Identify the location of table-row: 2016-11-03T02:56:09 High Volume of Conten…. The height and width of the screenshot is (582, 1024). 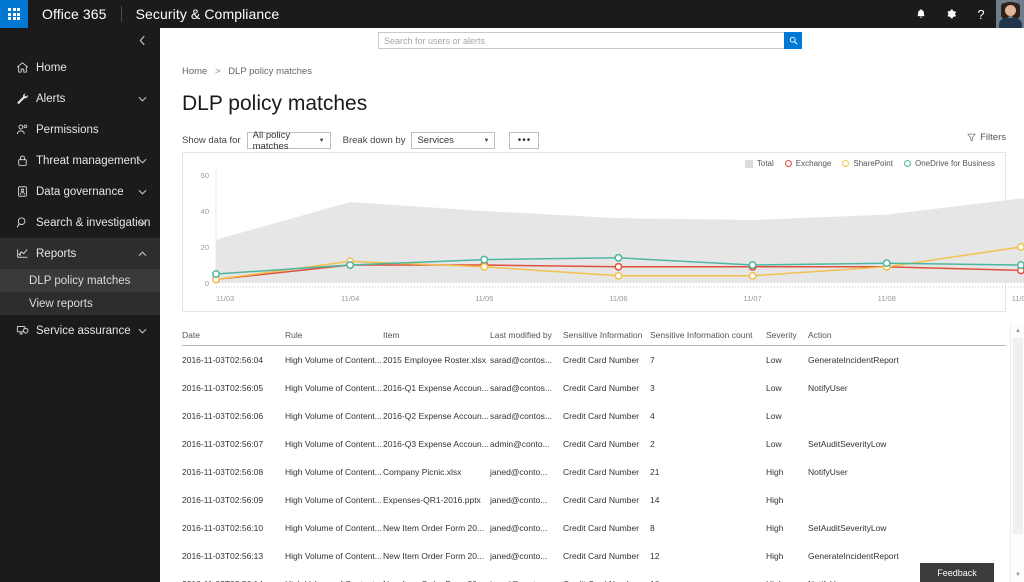
(594, 500).